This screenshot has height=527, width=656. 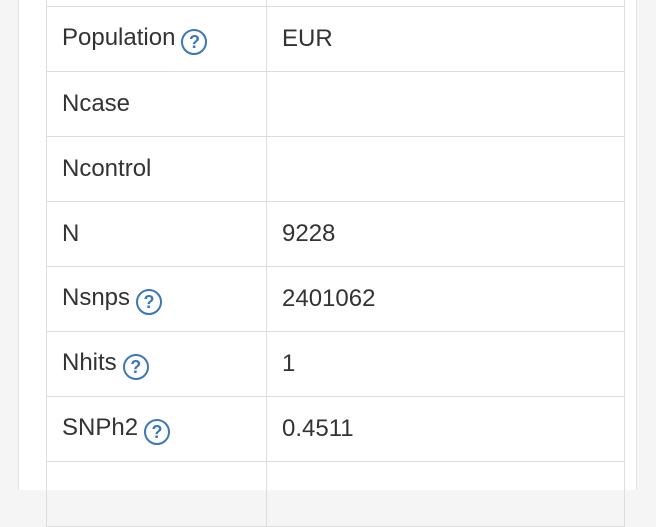 What do you see at coordinates (135, 366) in the screenshot?
I see `help-icon-nhits: ?` at bounding box center [135, 366].